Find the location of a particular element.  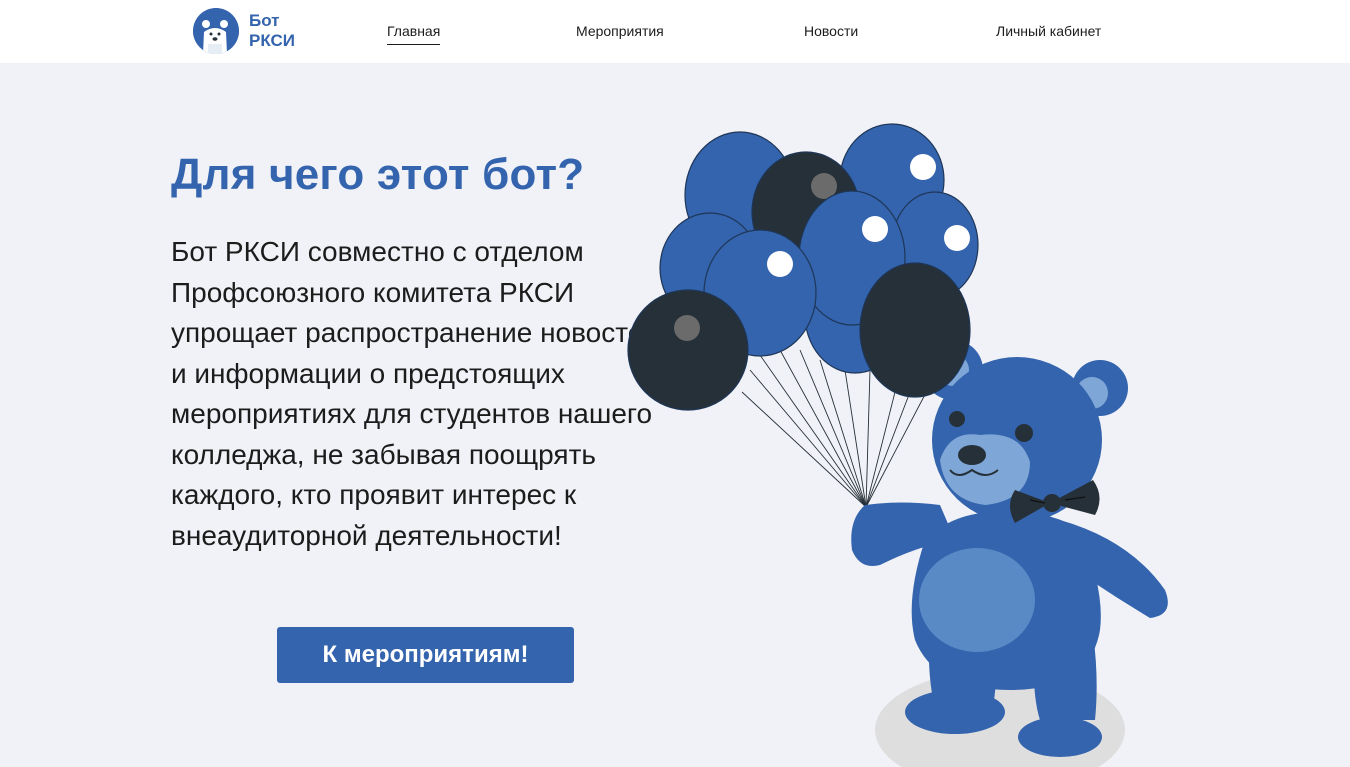

nav-item-news: Новости is located at coordinates (831, 31).